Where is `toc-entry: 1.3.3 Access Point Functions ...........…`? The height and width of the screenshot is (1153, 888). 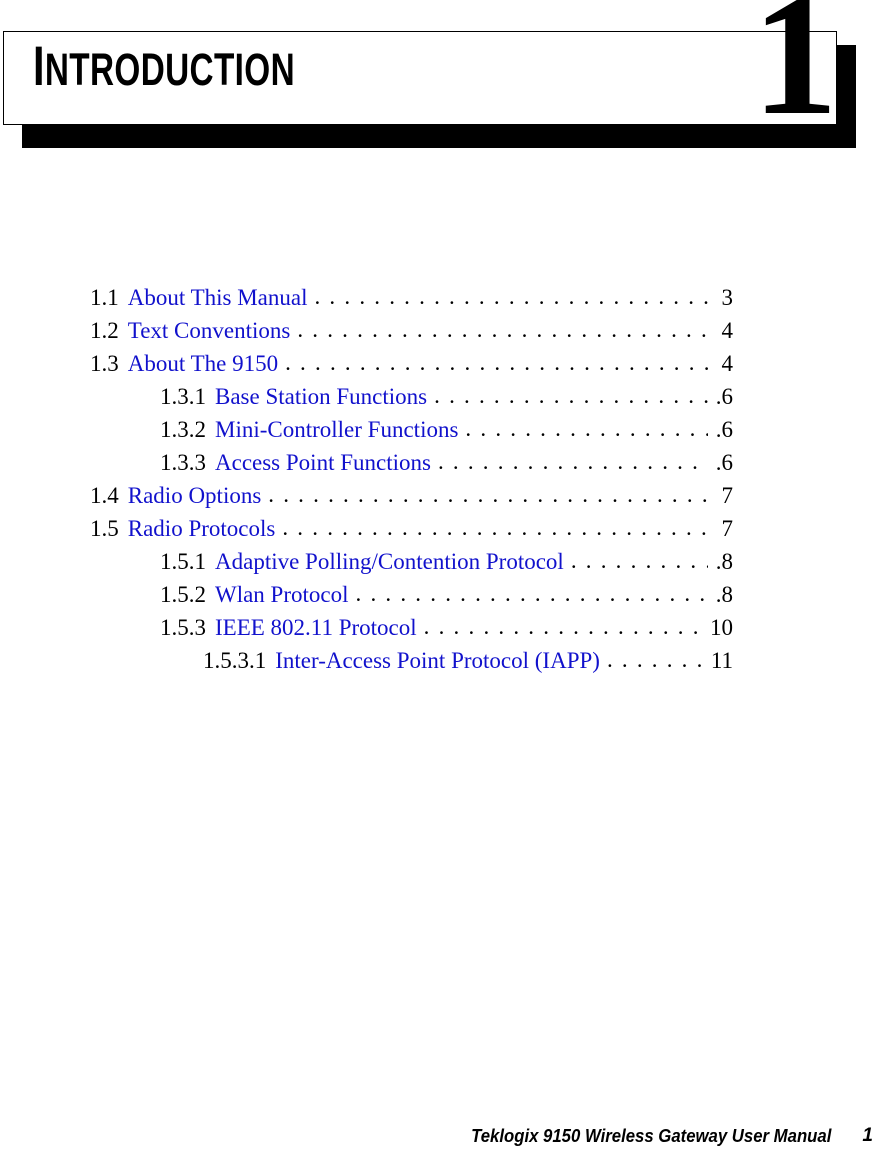 toc-entry: 1.3.3 Access Point Functions ...........… is located at coordinates (444, 462).